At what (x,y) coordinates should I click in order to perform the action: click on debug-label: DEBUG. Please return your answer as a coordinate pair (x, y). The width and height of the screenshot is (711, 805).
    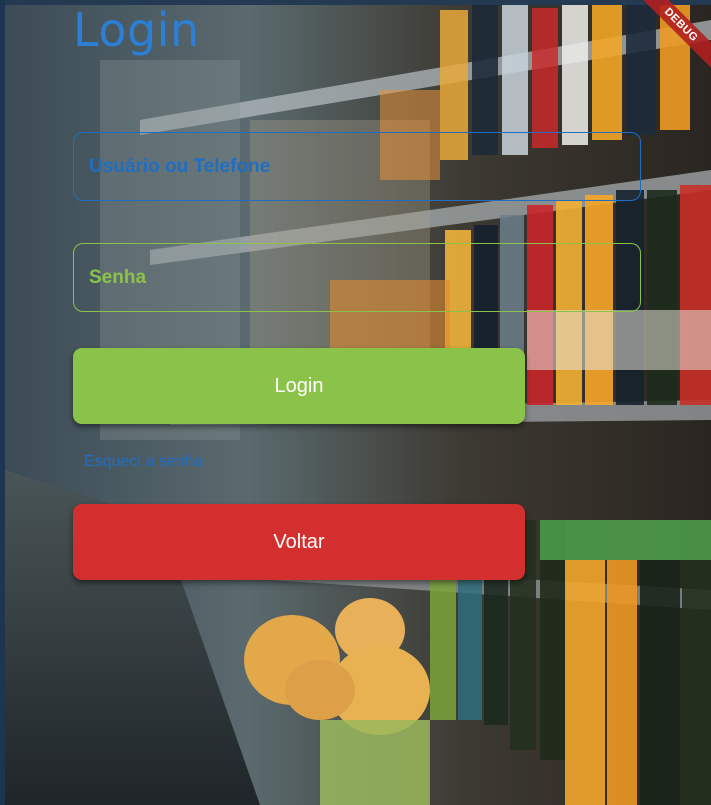
    Looking at the image, I should click on (670, 38).